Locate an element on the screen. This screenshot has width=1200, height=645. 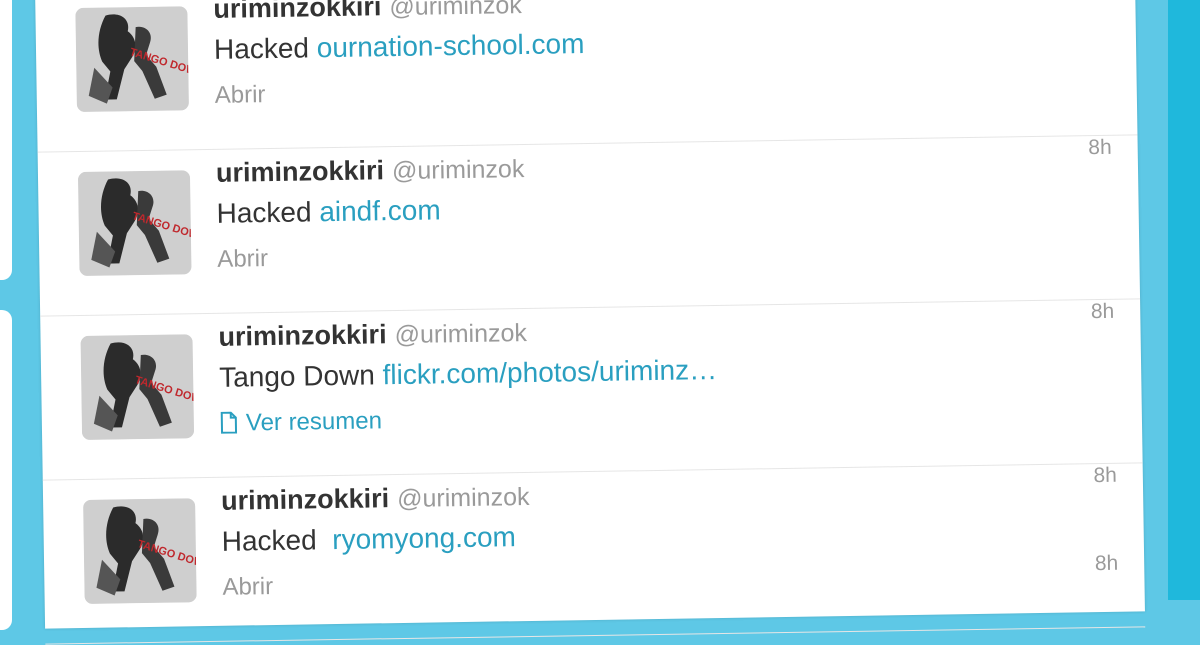
tweet-link: ournation-school.com is located at coordinates (450, 45).